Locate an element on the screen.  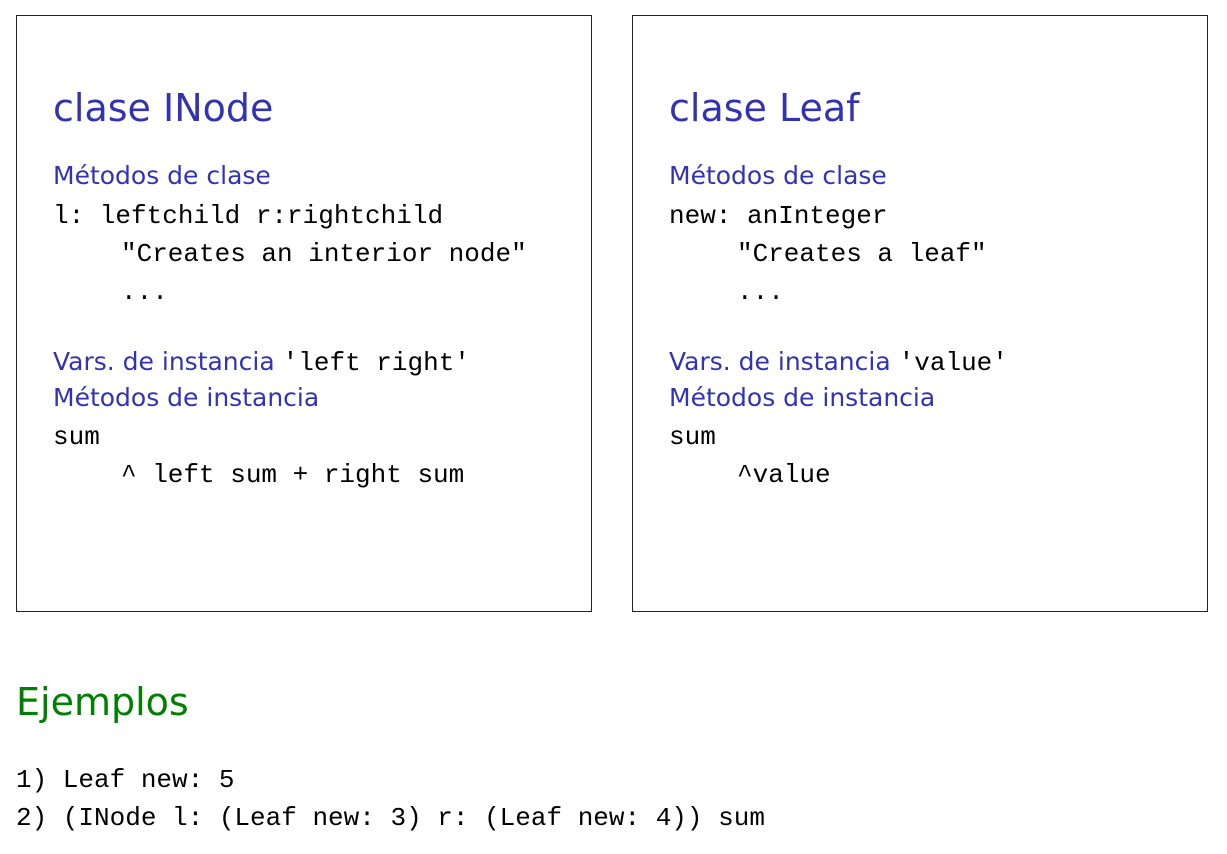
leaf-class-methods-label: Métodos de clase is located at coordinates (778, 175).